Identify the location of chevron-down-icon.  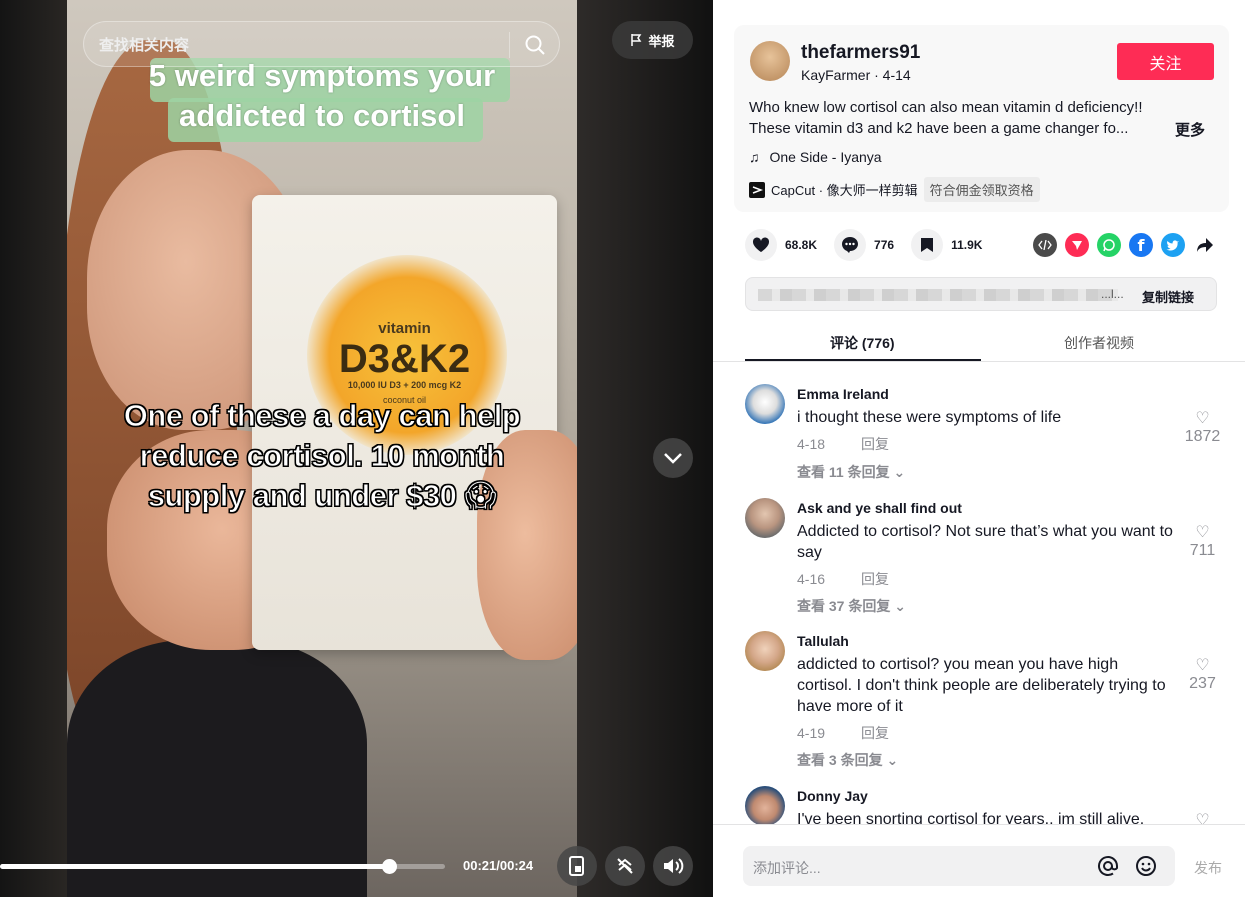
(673, 458).